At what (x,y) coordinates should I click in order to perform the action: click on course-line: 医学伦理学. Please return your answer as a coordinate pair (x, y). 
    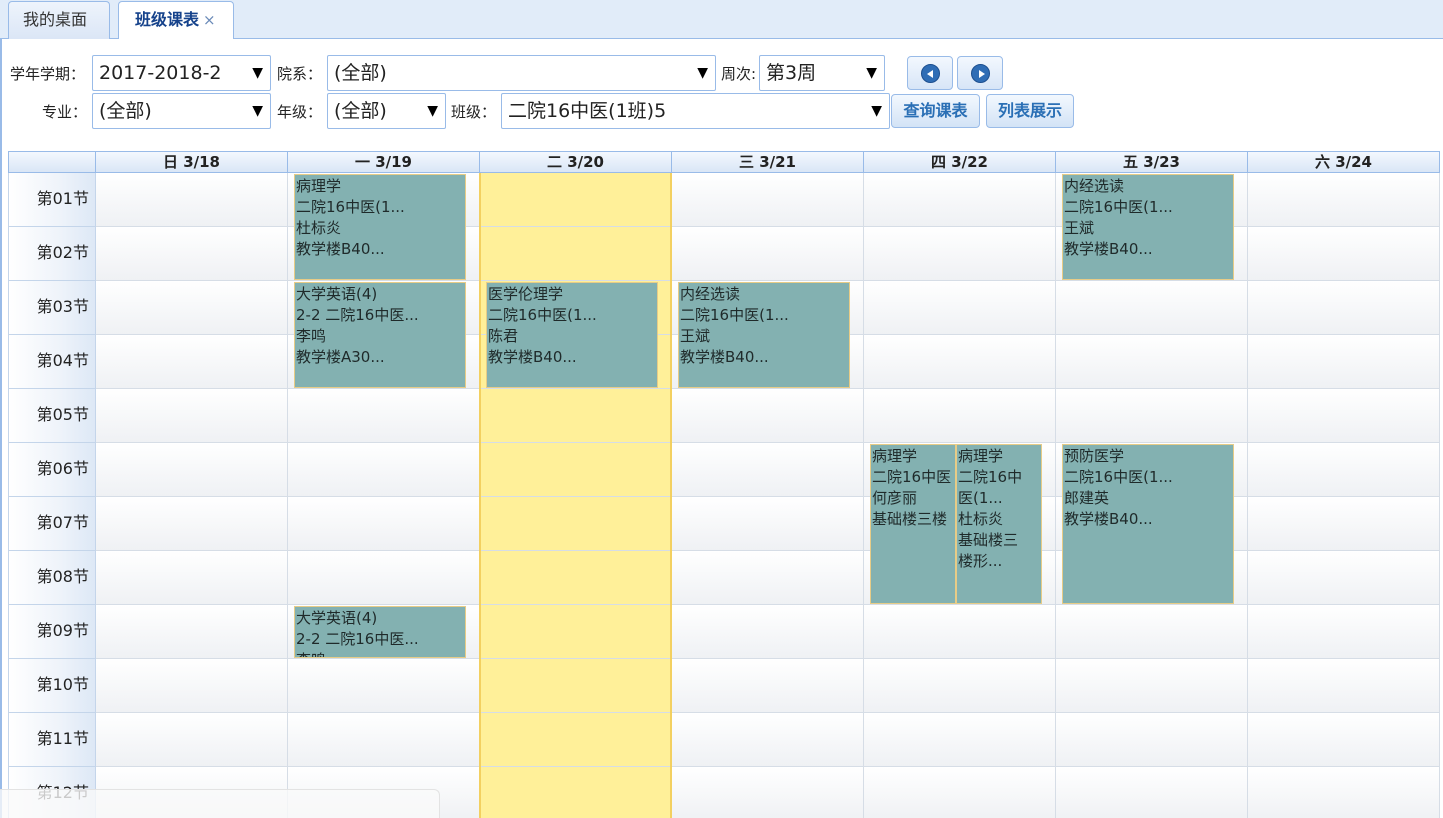
    Looking at the image, I should click on (526, 294).